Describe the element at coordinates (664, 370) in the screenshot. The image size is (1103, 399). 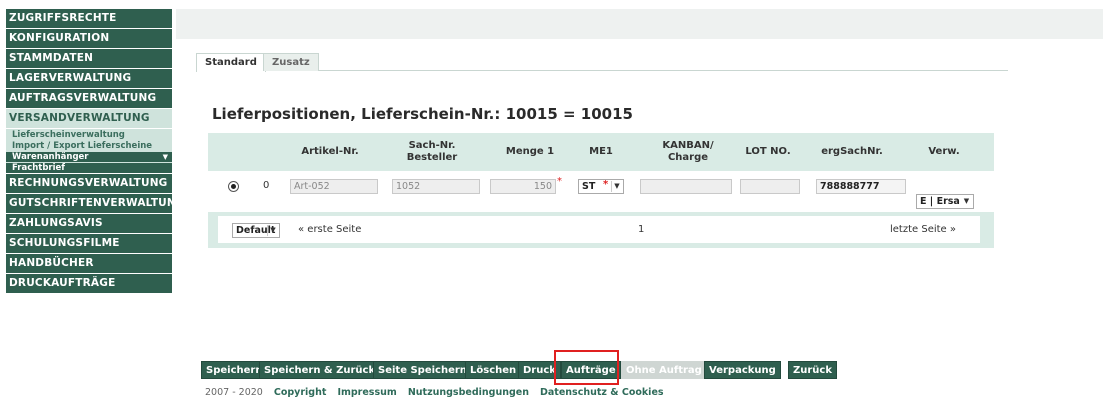
I see `ohne-auftrag-button: Ohne Auftrag` at that location.